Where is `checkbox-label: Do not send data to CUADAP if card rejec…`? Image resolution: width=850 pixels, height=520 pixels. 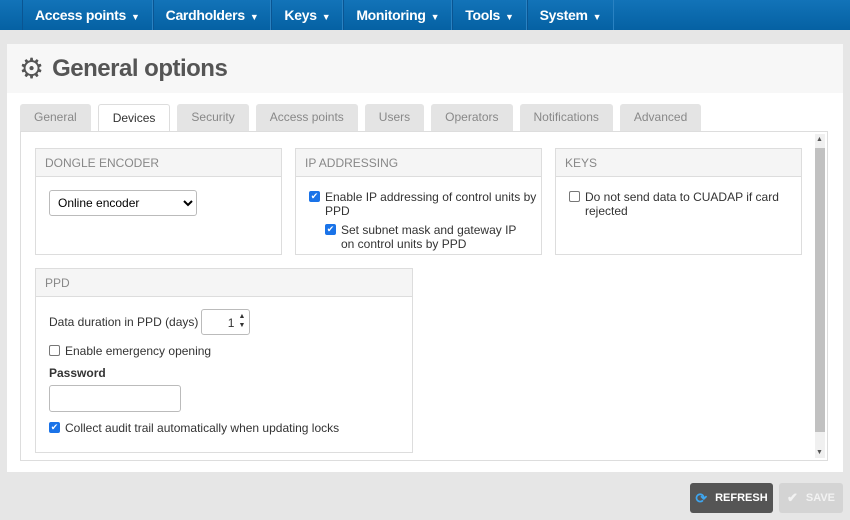
checkbox-label: Do not send data to CUADAP if card rejec… is located at coordinates (682, 204).